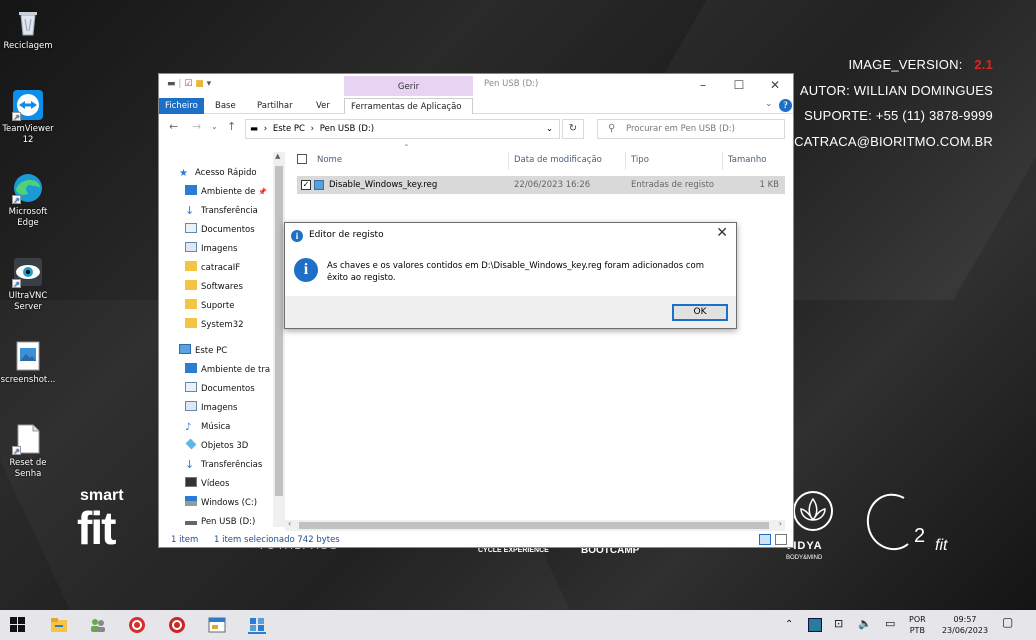  What do you see at coordinates (228, 389) in the screenshot?
I see `nav-label: Documentos` at bounding box center [228, 389].